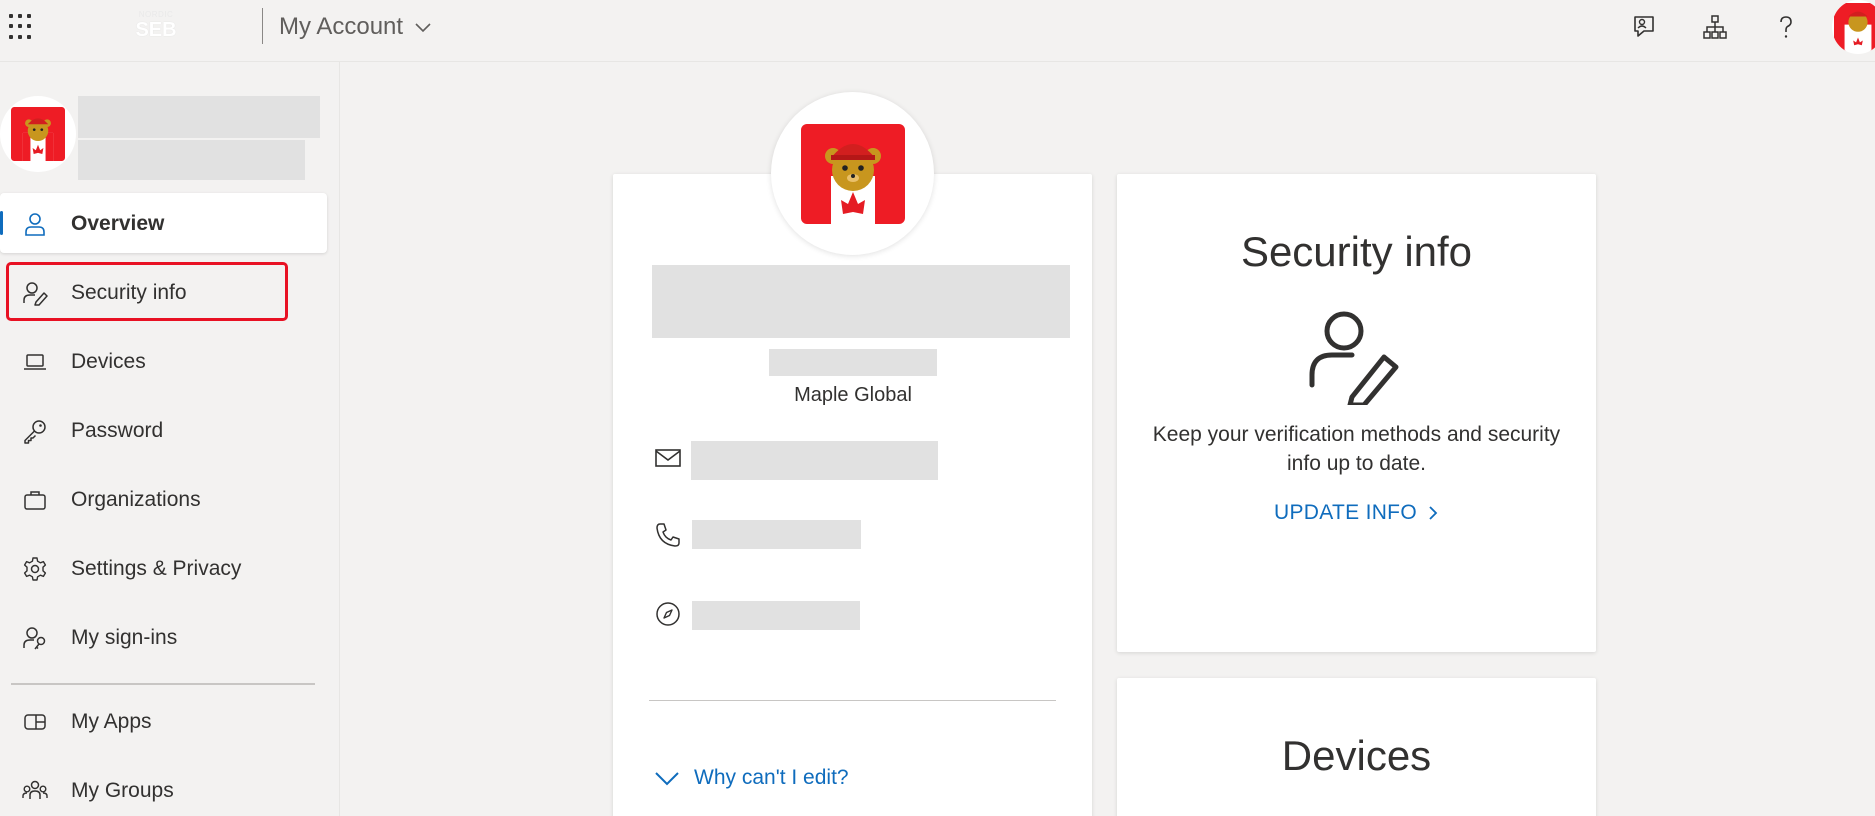 The height and width of the screenshot is (816, 1875). Describe the element at coordinates (35, 224) in the screenshot. I see `person-icon` at that location.